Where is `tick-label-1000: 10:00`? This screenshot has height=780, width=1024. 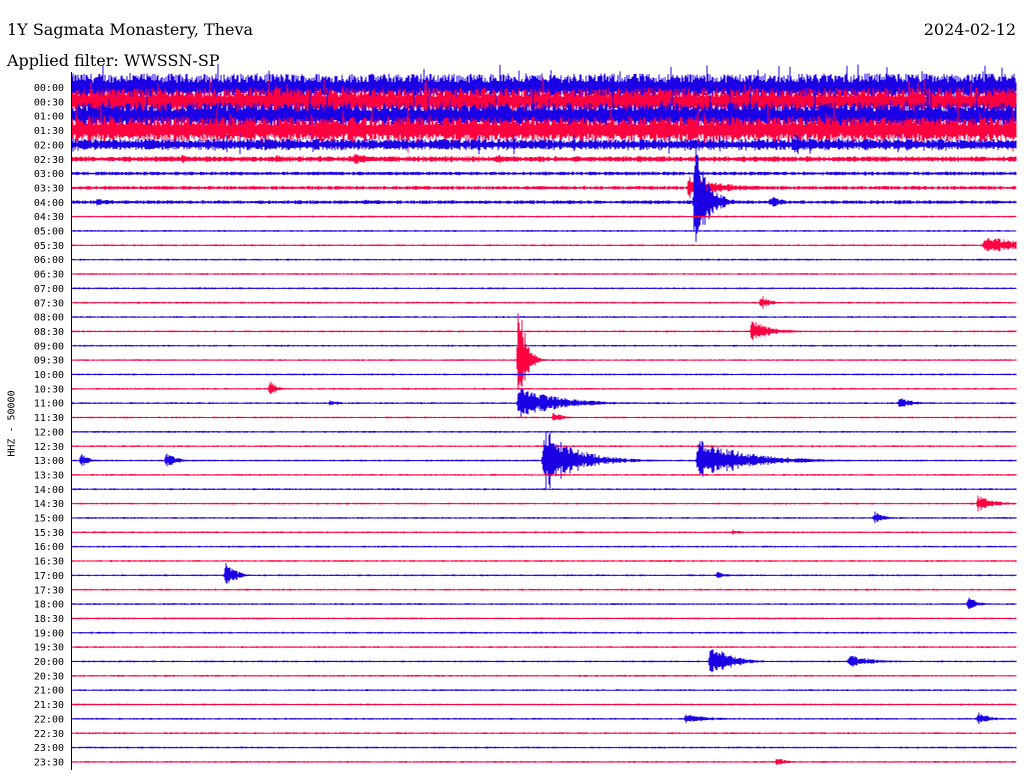 tick-label-1000: 10:00 is located at coordinates (49, 375).